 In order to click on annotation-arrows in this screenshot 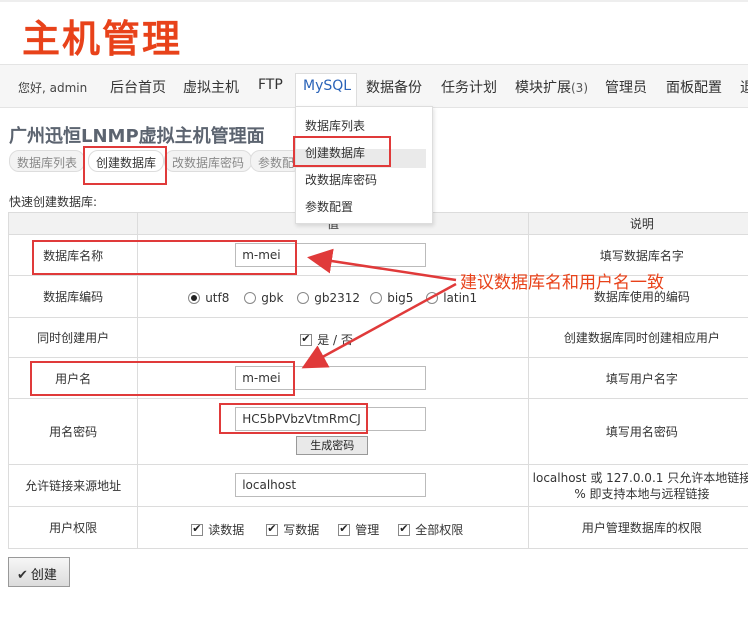, I will do `click(379, 308)`.